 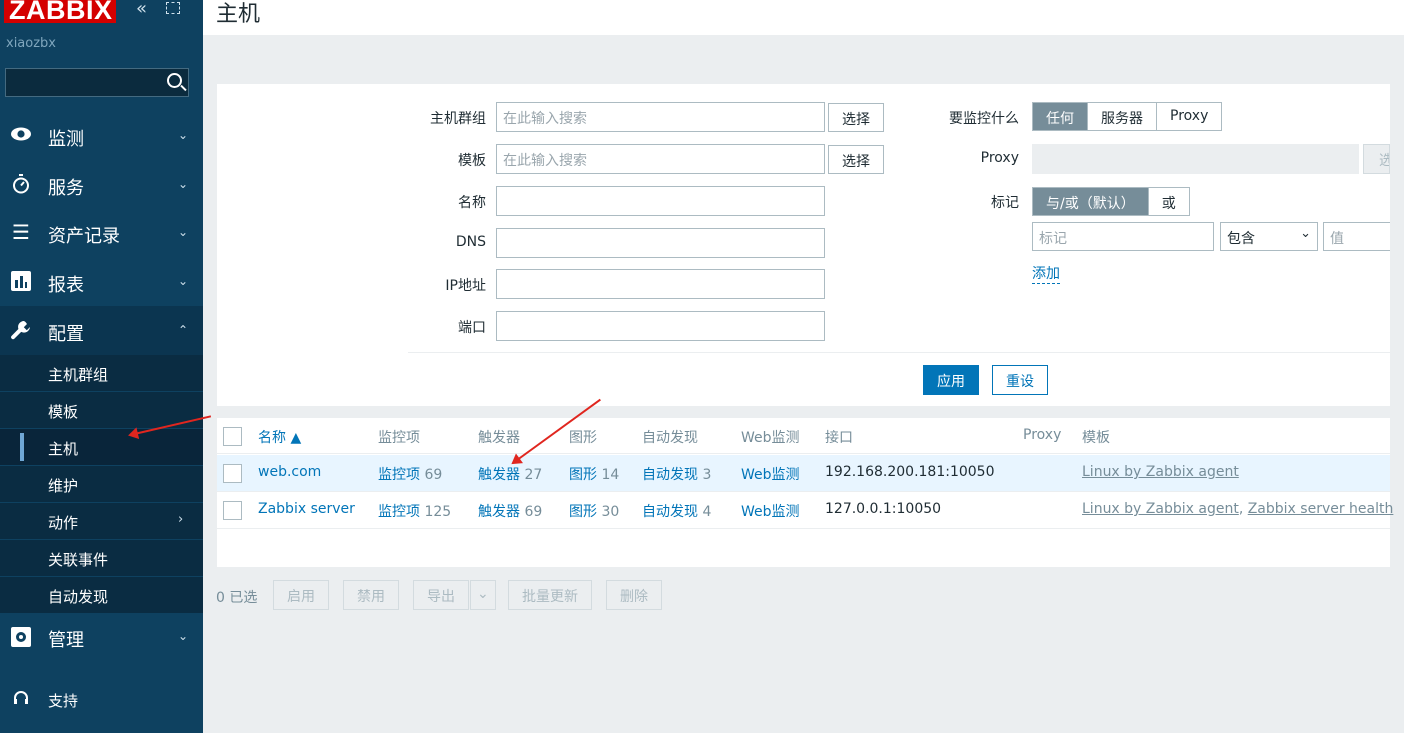 I want to click on search-icon, so click(x=174, y=80).